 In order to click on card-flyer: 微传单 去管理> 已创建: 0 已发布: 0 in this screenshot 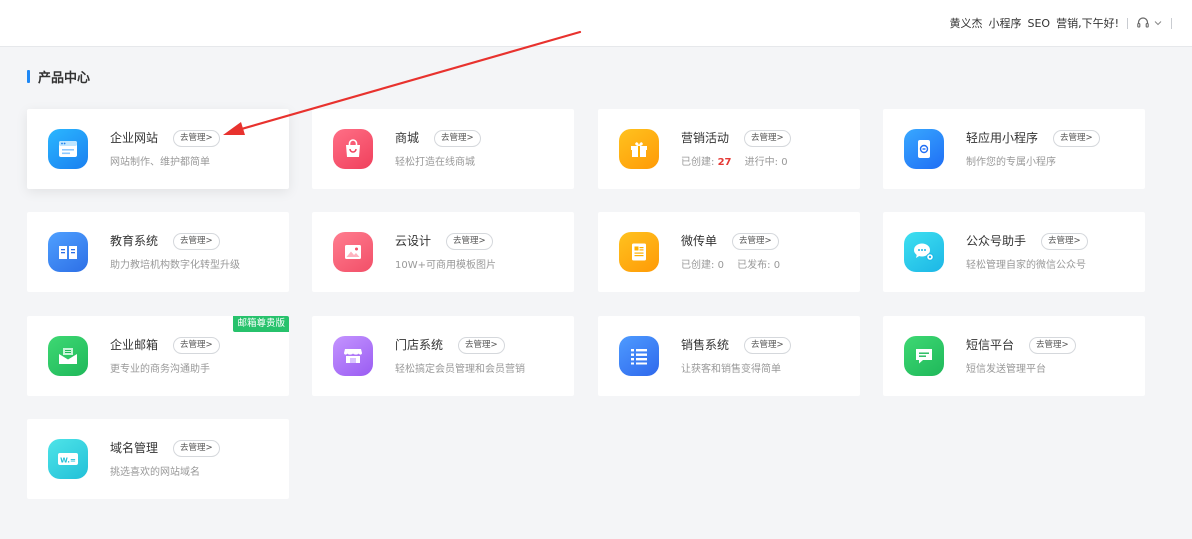, I will do `click(729, 252)`.